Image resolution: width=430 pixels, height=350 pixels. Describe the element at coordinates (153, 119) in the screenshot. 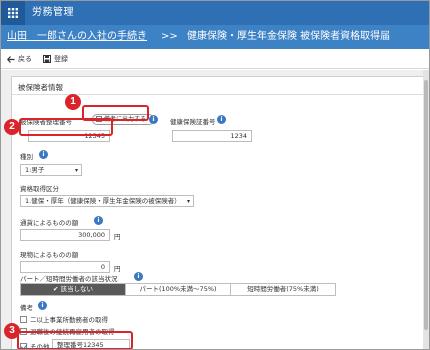

I see `insured-number-info-icon: i` at that location.